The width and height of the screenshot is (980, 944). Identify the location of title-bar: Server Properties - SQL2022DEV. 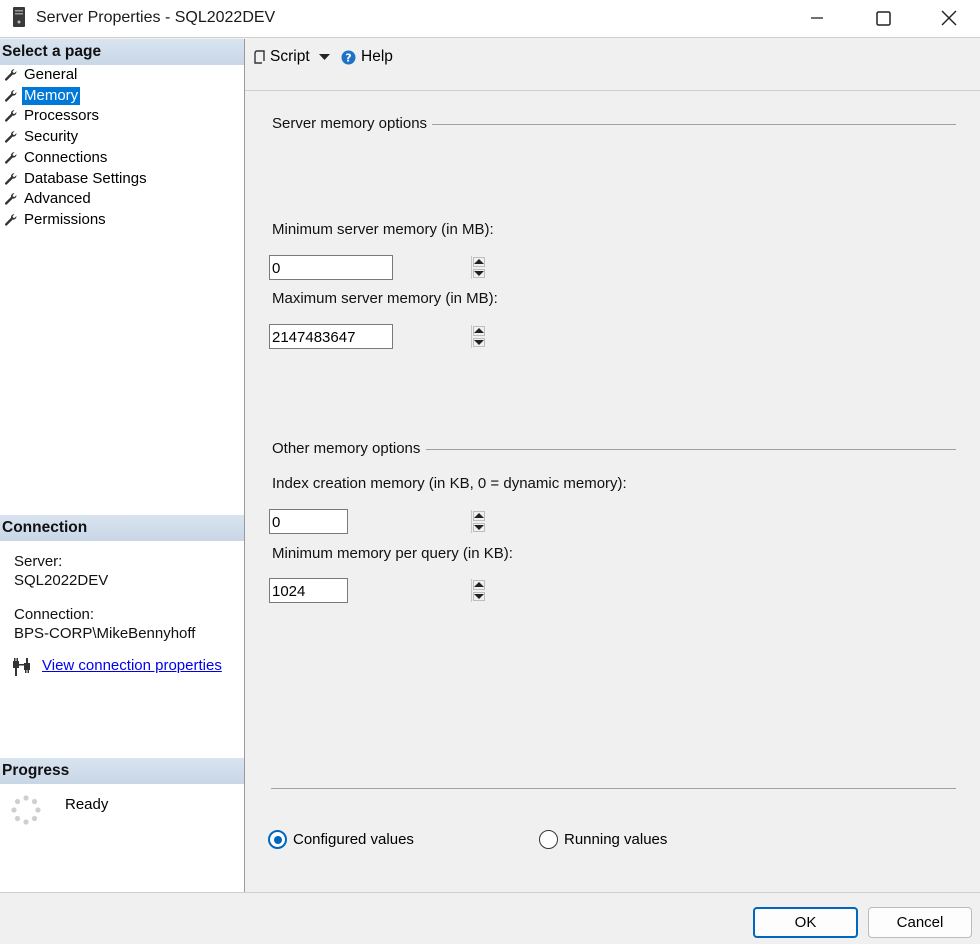
(490, 19).